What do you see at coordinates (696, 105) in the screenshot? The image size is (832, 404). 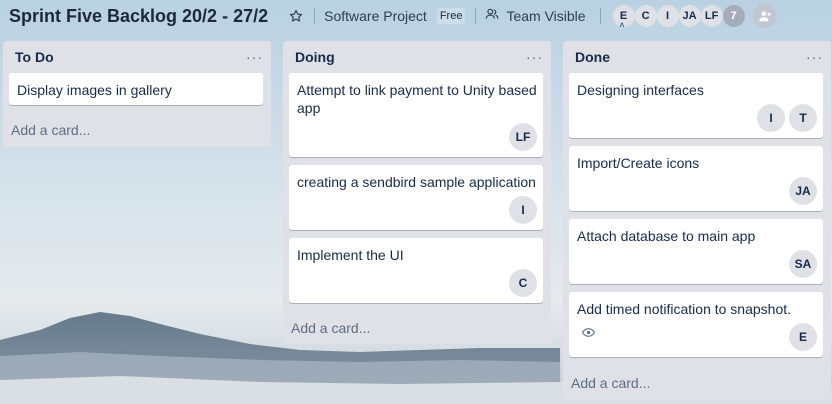 I see `card: Designing interfaces I T` at bounding box center [696, 105].